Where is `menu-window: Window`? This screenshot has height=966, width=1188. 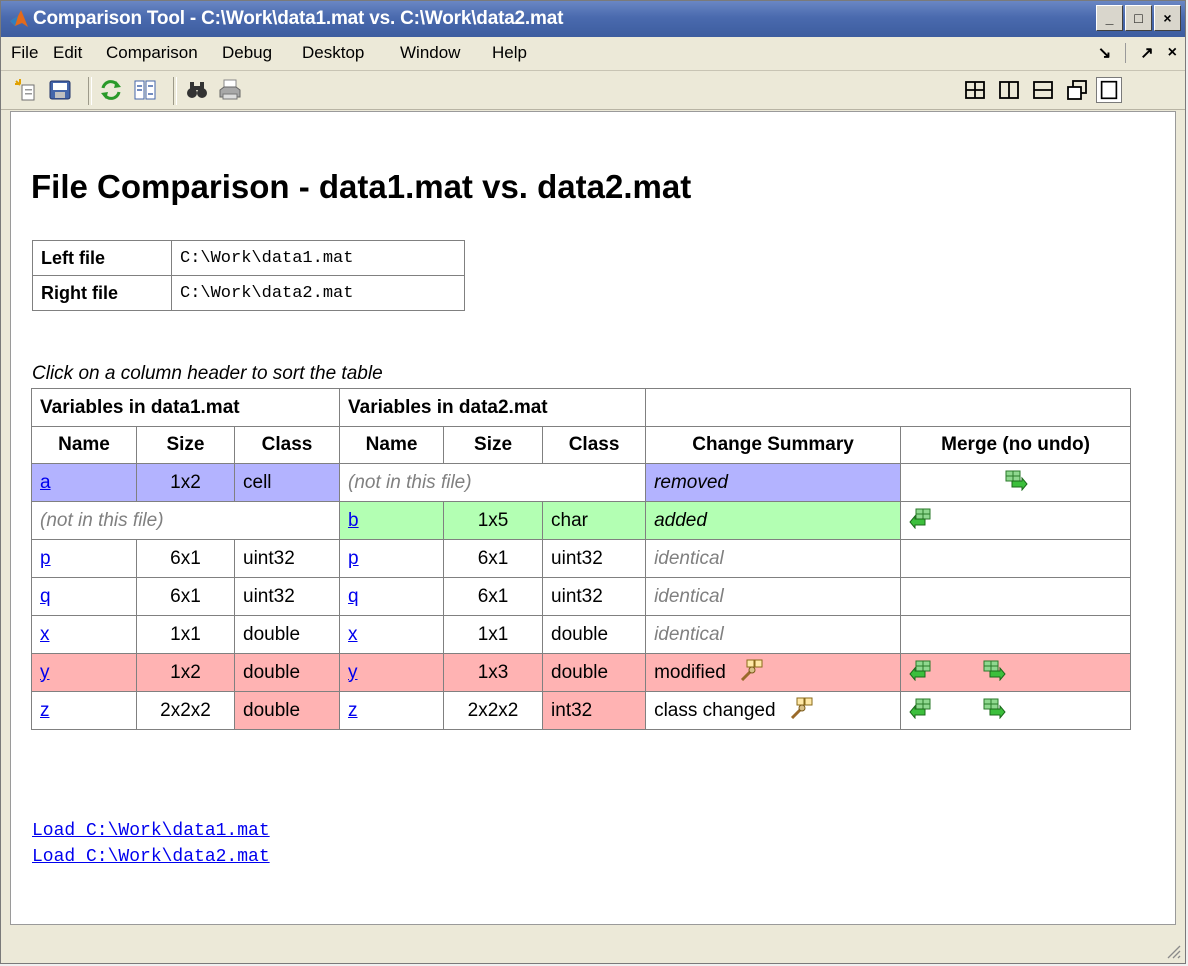
menu-window: Window is located at coordinates (430, 53).